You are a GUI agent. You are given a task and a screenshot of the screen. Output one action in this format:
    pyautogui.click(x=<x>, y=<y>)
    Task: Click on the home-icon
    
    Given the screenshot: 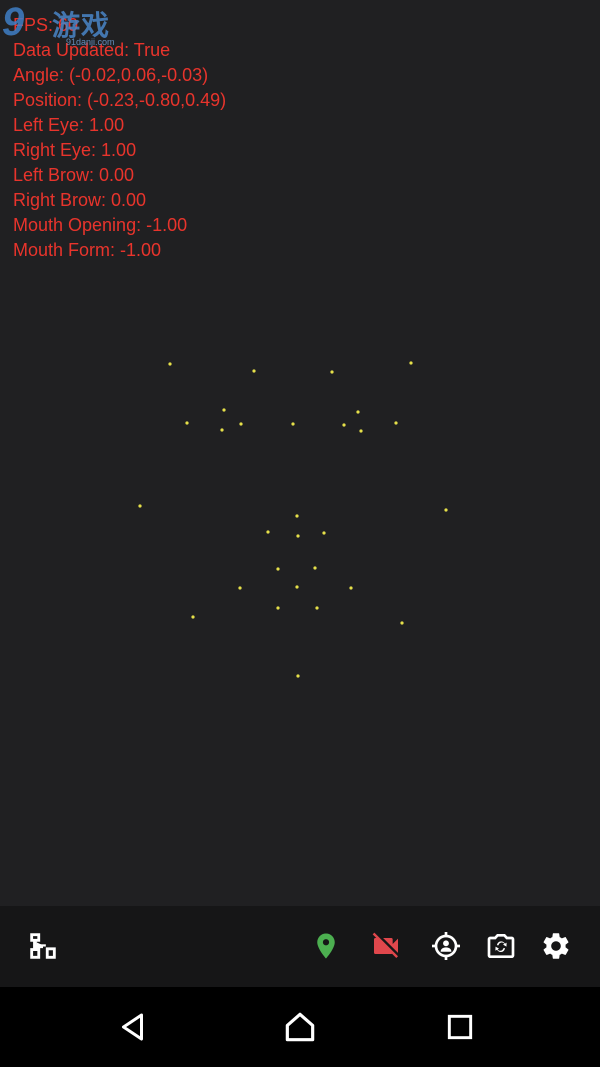 What is the action you would take?
    pyautogui.click(x=300, y=1027)
    